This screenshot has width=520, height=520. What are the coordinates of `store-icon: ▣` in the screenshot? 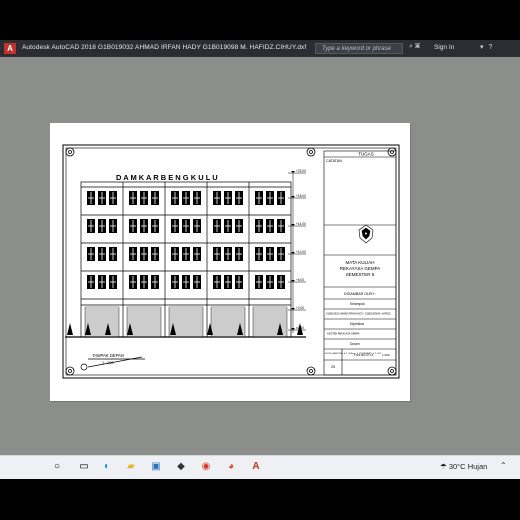 It's located at (156, 467).